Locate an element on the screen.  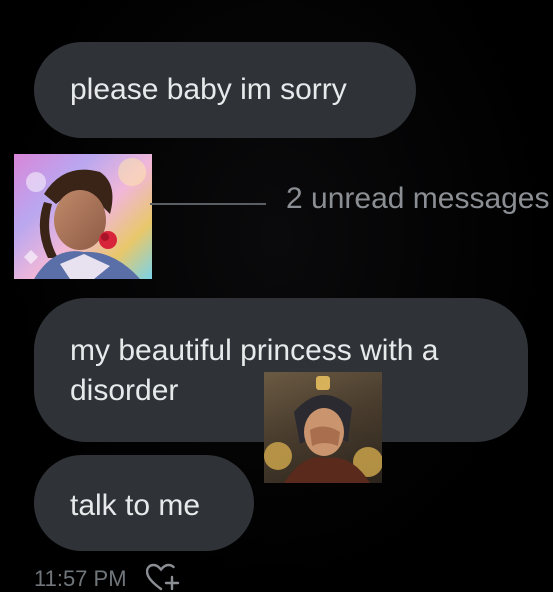
avatar-image is located at coordinates (84, 218).